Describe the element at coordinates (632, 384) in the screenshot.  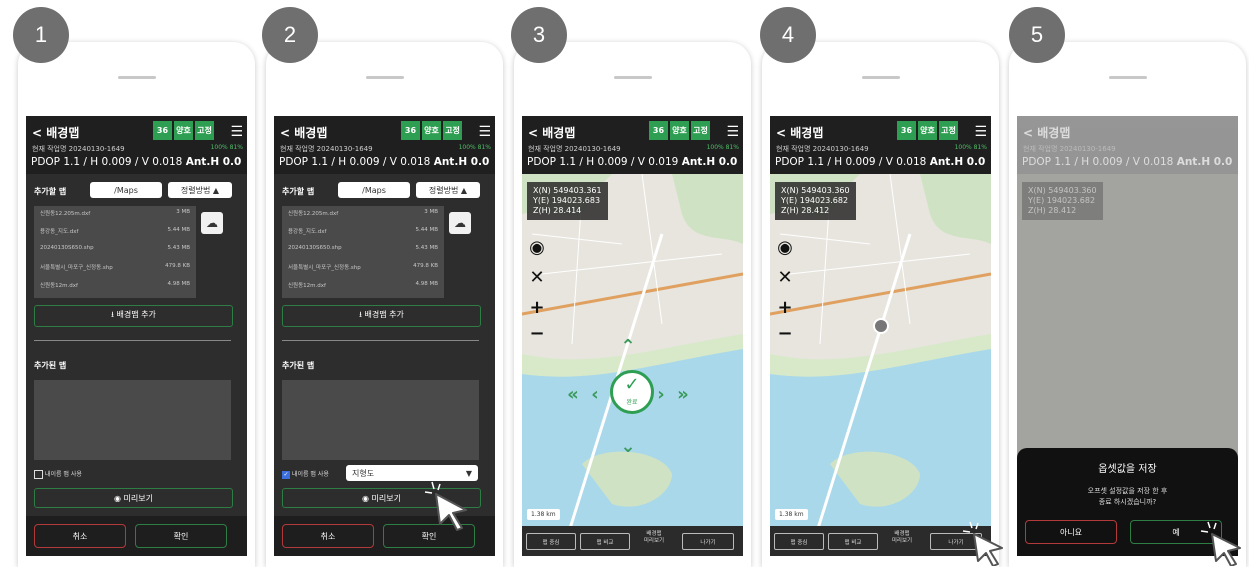
I see `check-icon: ✓` at that location.